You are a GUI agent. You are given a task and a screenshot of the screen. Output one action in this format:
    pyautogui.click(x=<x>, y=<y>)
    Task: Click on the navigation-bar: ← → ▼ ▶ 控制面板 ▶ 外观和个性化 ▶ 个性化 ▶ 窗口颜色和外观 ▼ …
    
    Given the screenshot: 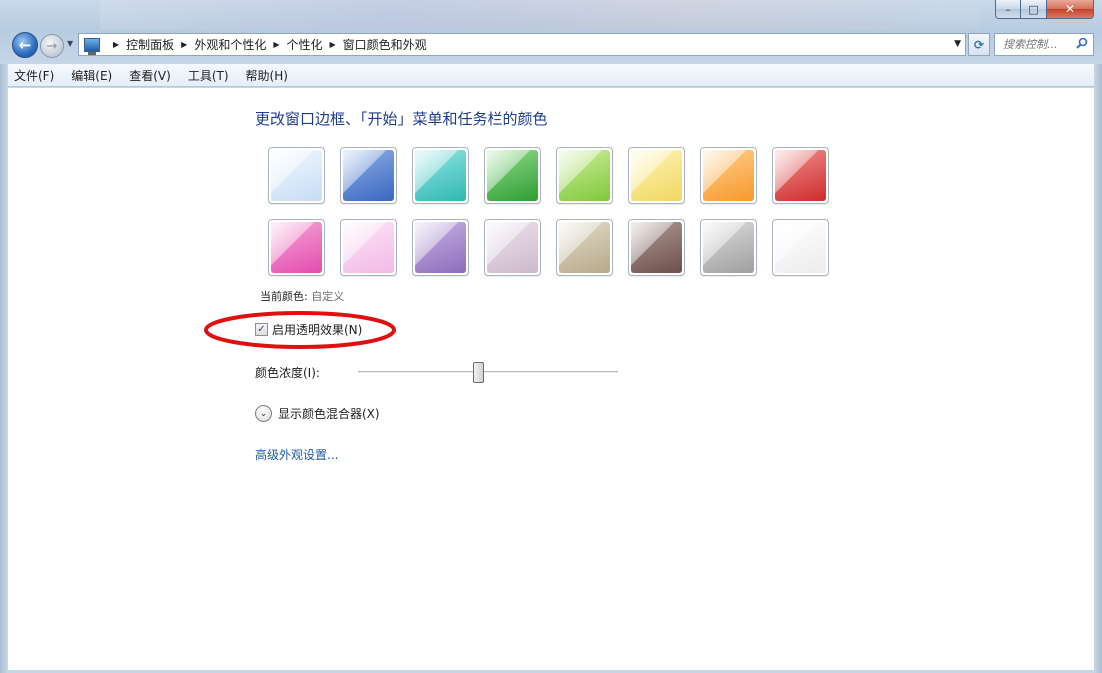 What is the action you would take?
    pyautogui.click(x=552, y=45)
    